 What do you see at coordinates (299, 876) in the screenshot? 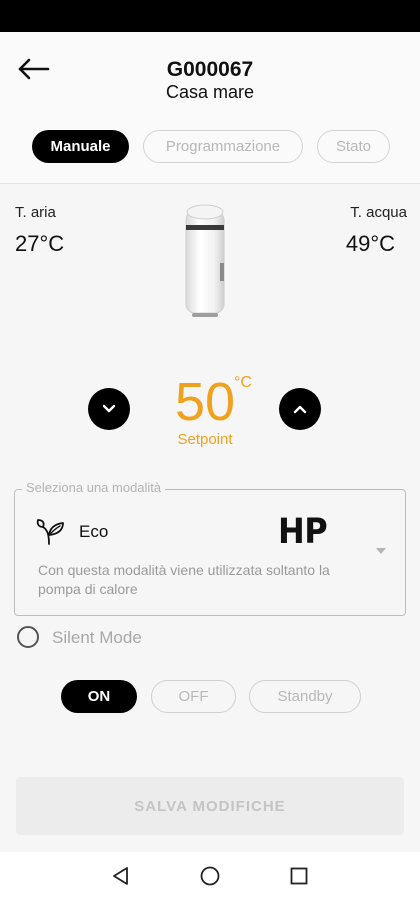
I see `nav-recents-icon` at bounding box center [299, 876].